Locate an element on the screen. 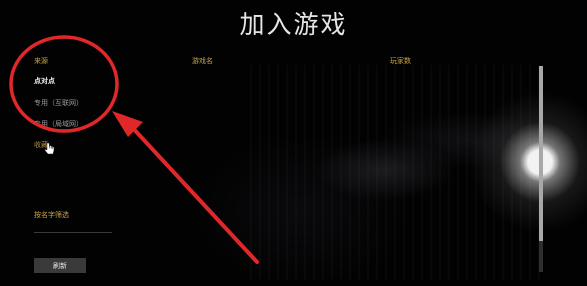  refresh-button: 刷新 is located at coordinates (60, 265).